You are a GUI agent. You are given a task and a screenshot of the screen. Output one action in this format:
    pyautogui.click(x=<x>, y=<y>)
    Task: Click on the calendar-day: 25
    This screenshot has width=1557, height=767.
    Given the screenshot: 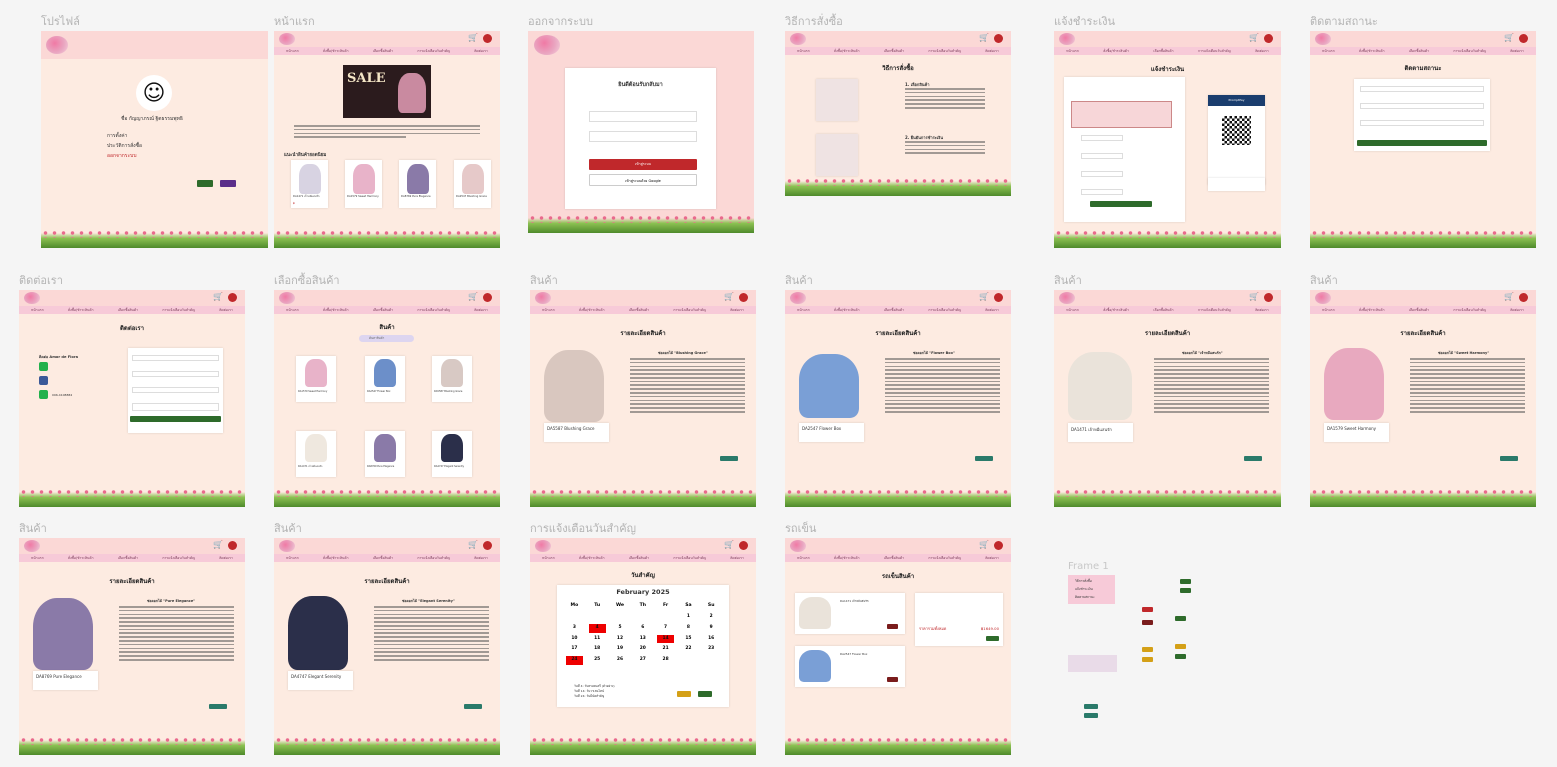 What is the action you would take?
    pyautogui.click(x=597, y=660)
    